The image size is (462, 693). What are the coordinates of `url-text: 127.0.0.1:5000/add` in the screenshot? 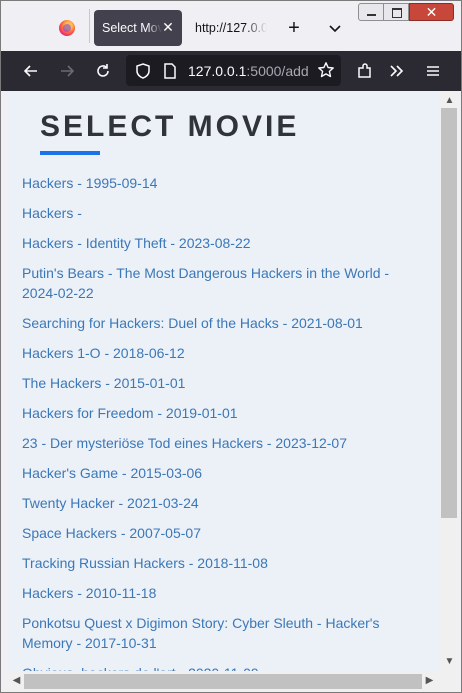 It's located at (249, 71).